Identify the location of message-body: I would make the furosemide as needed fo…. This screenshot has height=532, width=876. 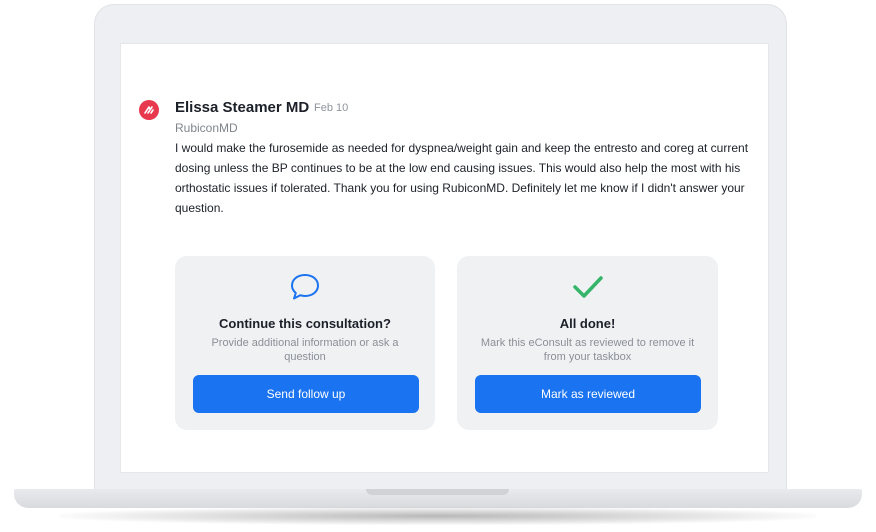
(462, 178).